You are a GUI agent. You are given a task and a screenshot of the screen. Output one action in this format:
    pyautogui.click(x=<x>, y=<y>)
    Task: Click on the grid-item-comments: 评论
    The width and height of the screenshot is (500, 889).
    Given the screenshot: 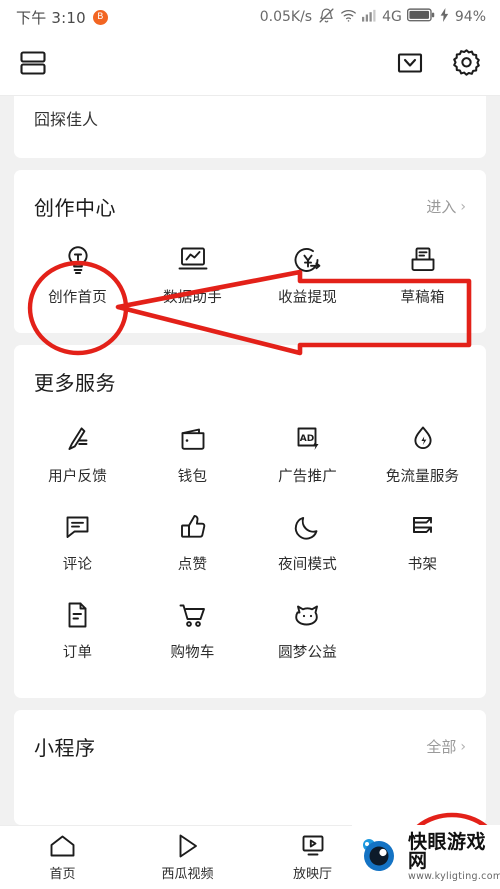 What is the action you would take?
    pyautogui.click(x=77, y=540)
    